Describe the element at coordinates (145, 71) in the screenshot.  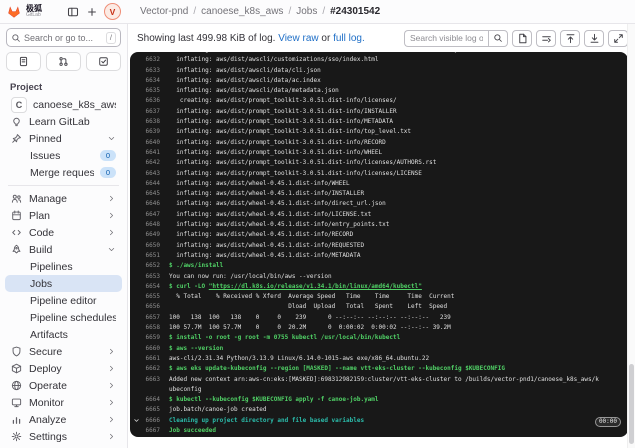
I see `log-line-number: 6633` at that location.